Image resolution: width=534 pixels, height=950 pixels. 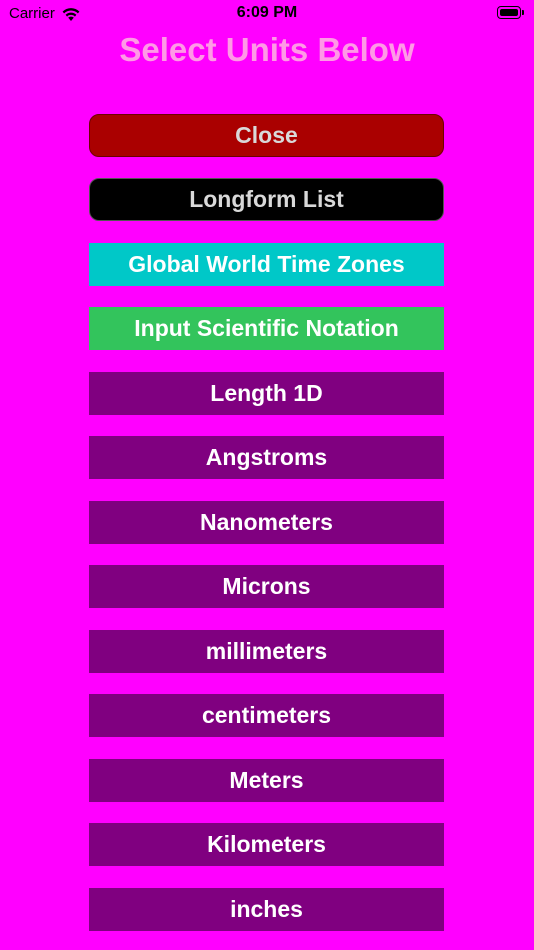 I want to click on unit-button-meters: Meters, so click(x=266, y=780).